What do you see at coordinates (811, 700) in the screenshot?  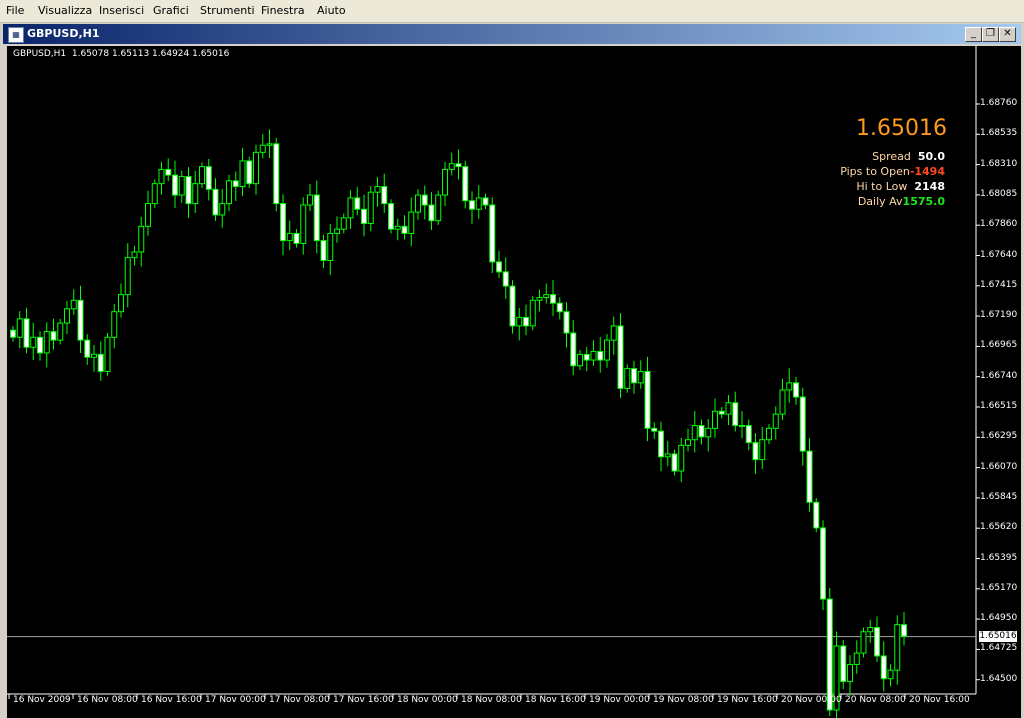 I see `x-axis-label: 20 Nov 00:00` at bounding box center [811, 700].